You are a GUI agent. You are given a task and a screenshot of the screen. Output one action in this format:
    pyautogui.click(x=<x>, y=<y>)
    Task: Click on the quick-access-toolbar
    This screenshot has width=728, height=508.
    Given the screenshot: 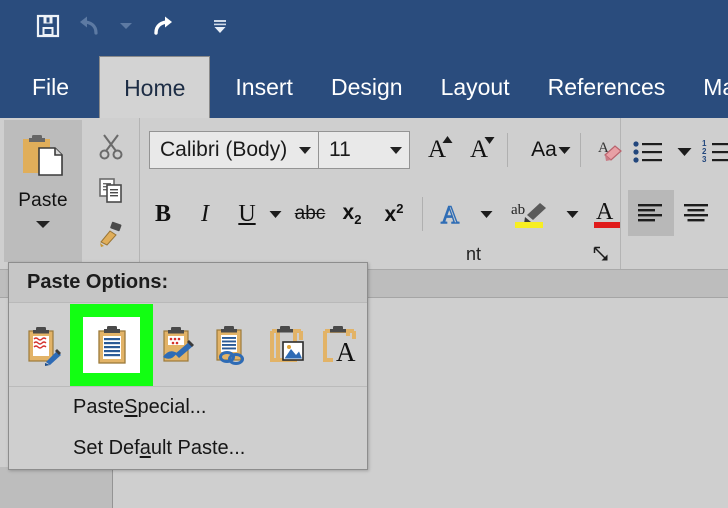 What is the action you would take?
    pyautogui.click(x=134, y=26)
    